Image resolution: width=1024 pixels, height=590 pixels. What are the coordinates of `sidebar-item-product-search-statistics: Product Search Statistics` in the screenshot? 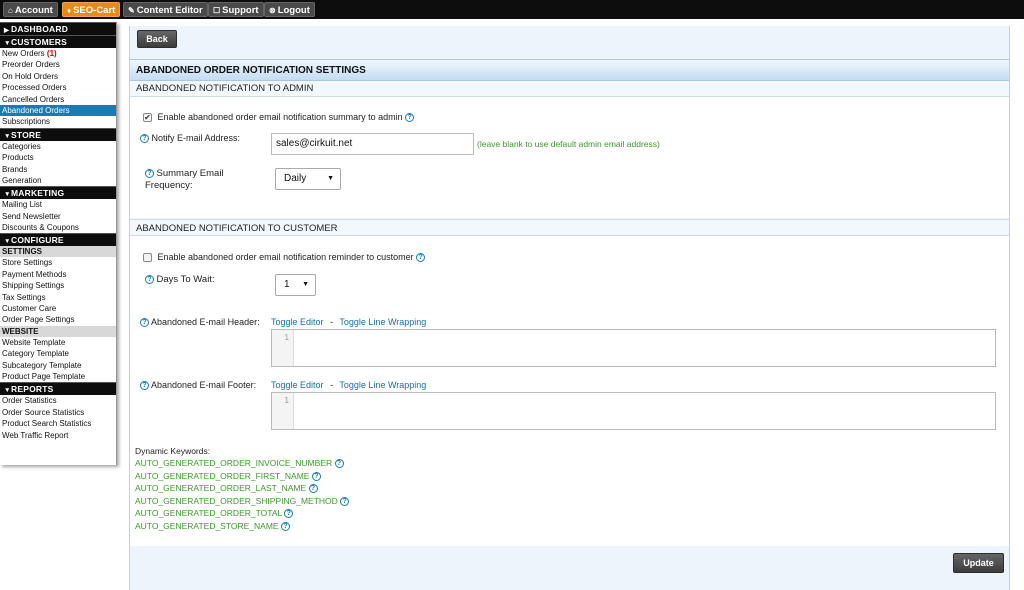 It's located at (58, 423).